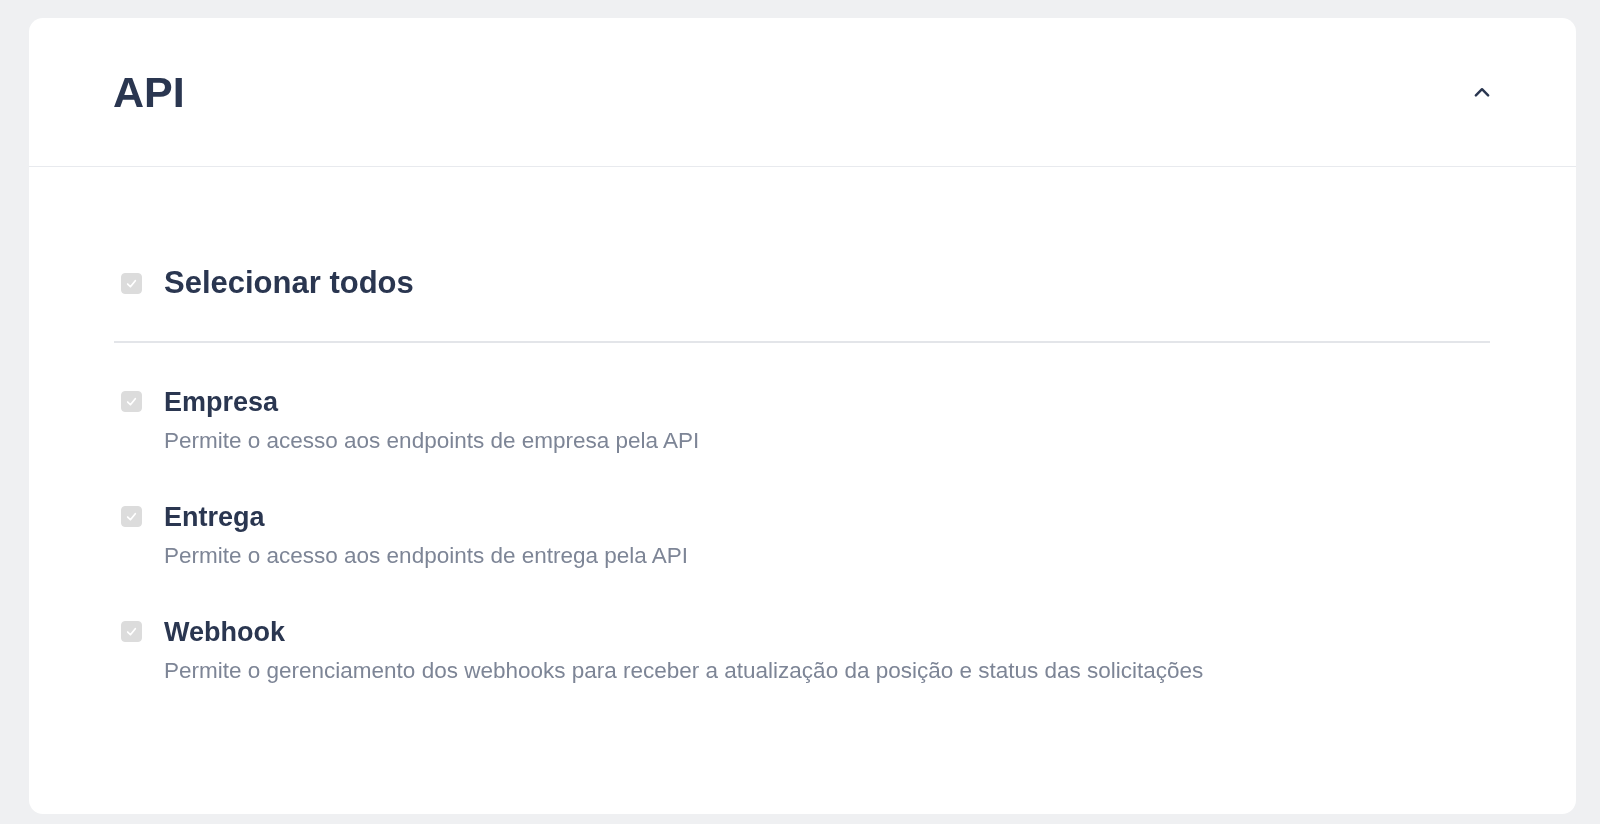 This screenshot has width=1600, height=824. What do you see at coordinates (426, 556) in the screenshot?
I see `permission-description: Permite o acesso aos endpoints de entrega pela API` at bounding box center [426, 556].